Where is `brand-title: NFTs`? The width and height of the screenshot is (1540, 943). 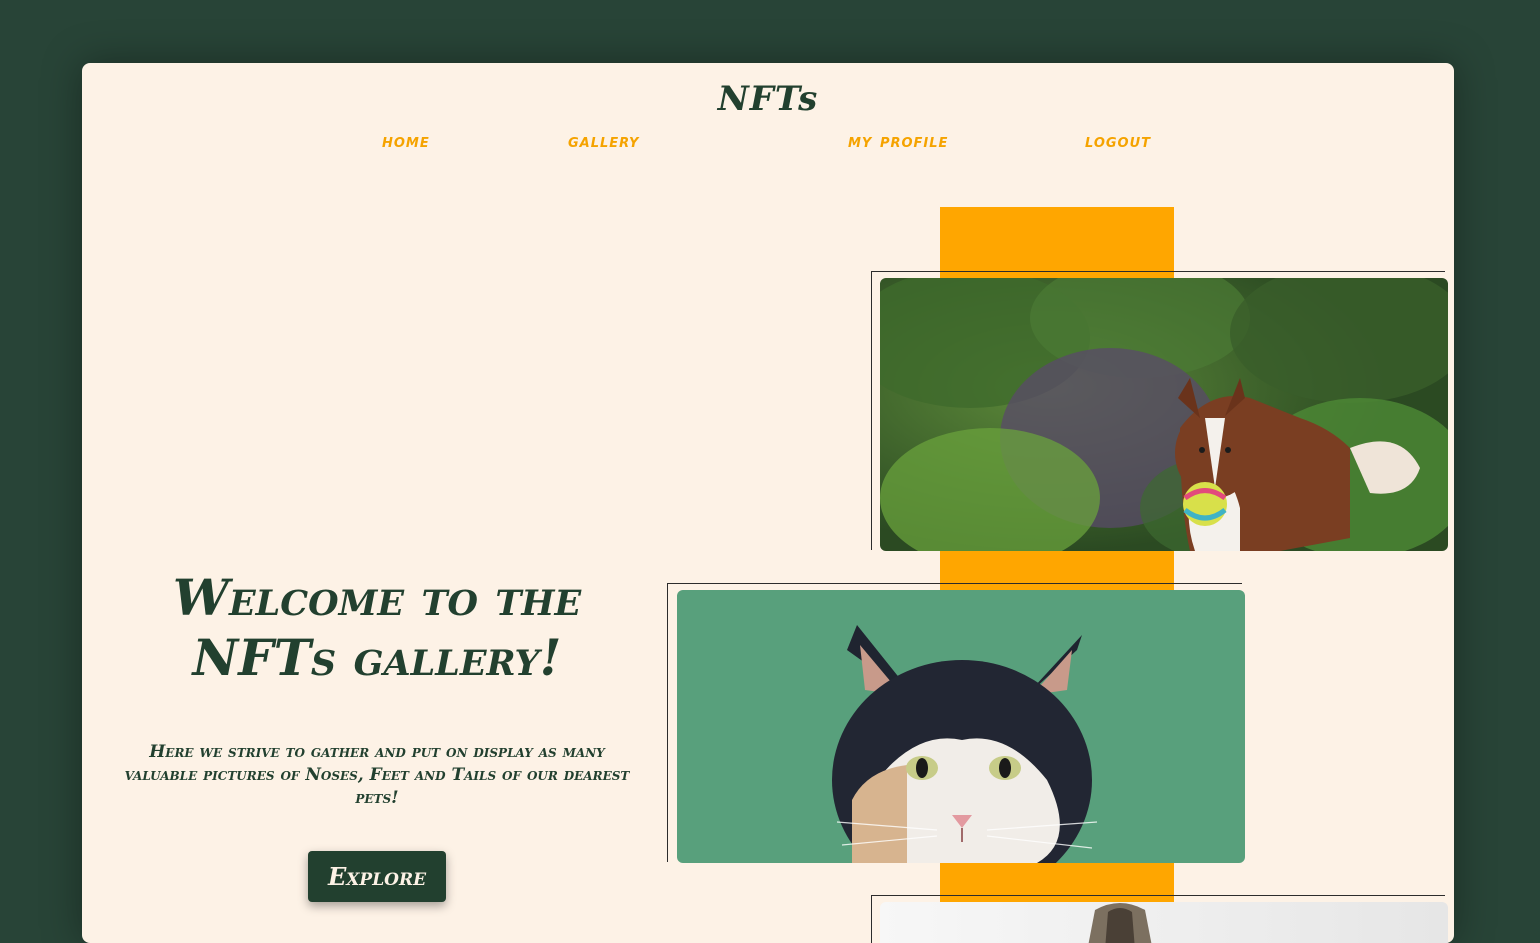
brand-title: NFTs is located at coordinates (768, 99).